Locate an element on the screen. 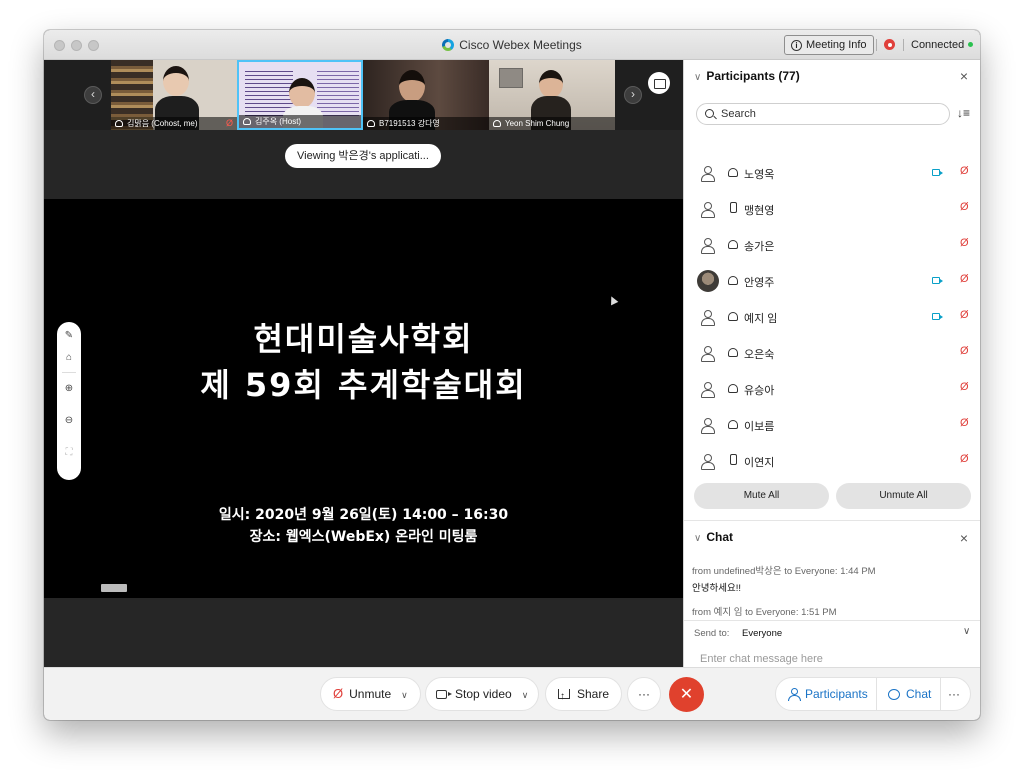 The height and width of the screenshot is (779, 1024). info-icon: i is located at coordinates (796, 45).